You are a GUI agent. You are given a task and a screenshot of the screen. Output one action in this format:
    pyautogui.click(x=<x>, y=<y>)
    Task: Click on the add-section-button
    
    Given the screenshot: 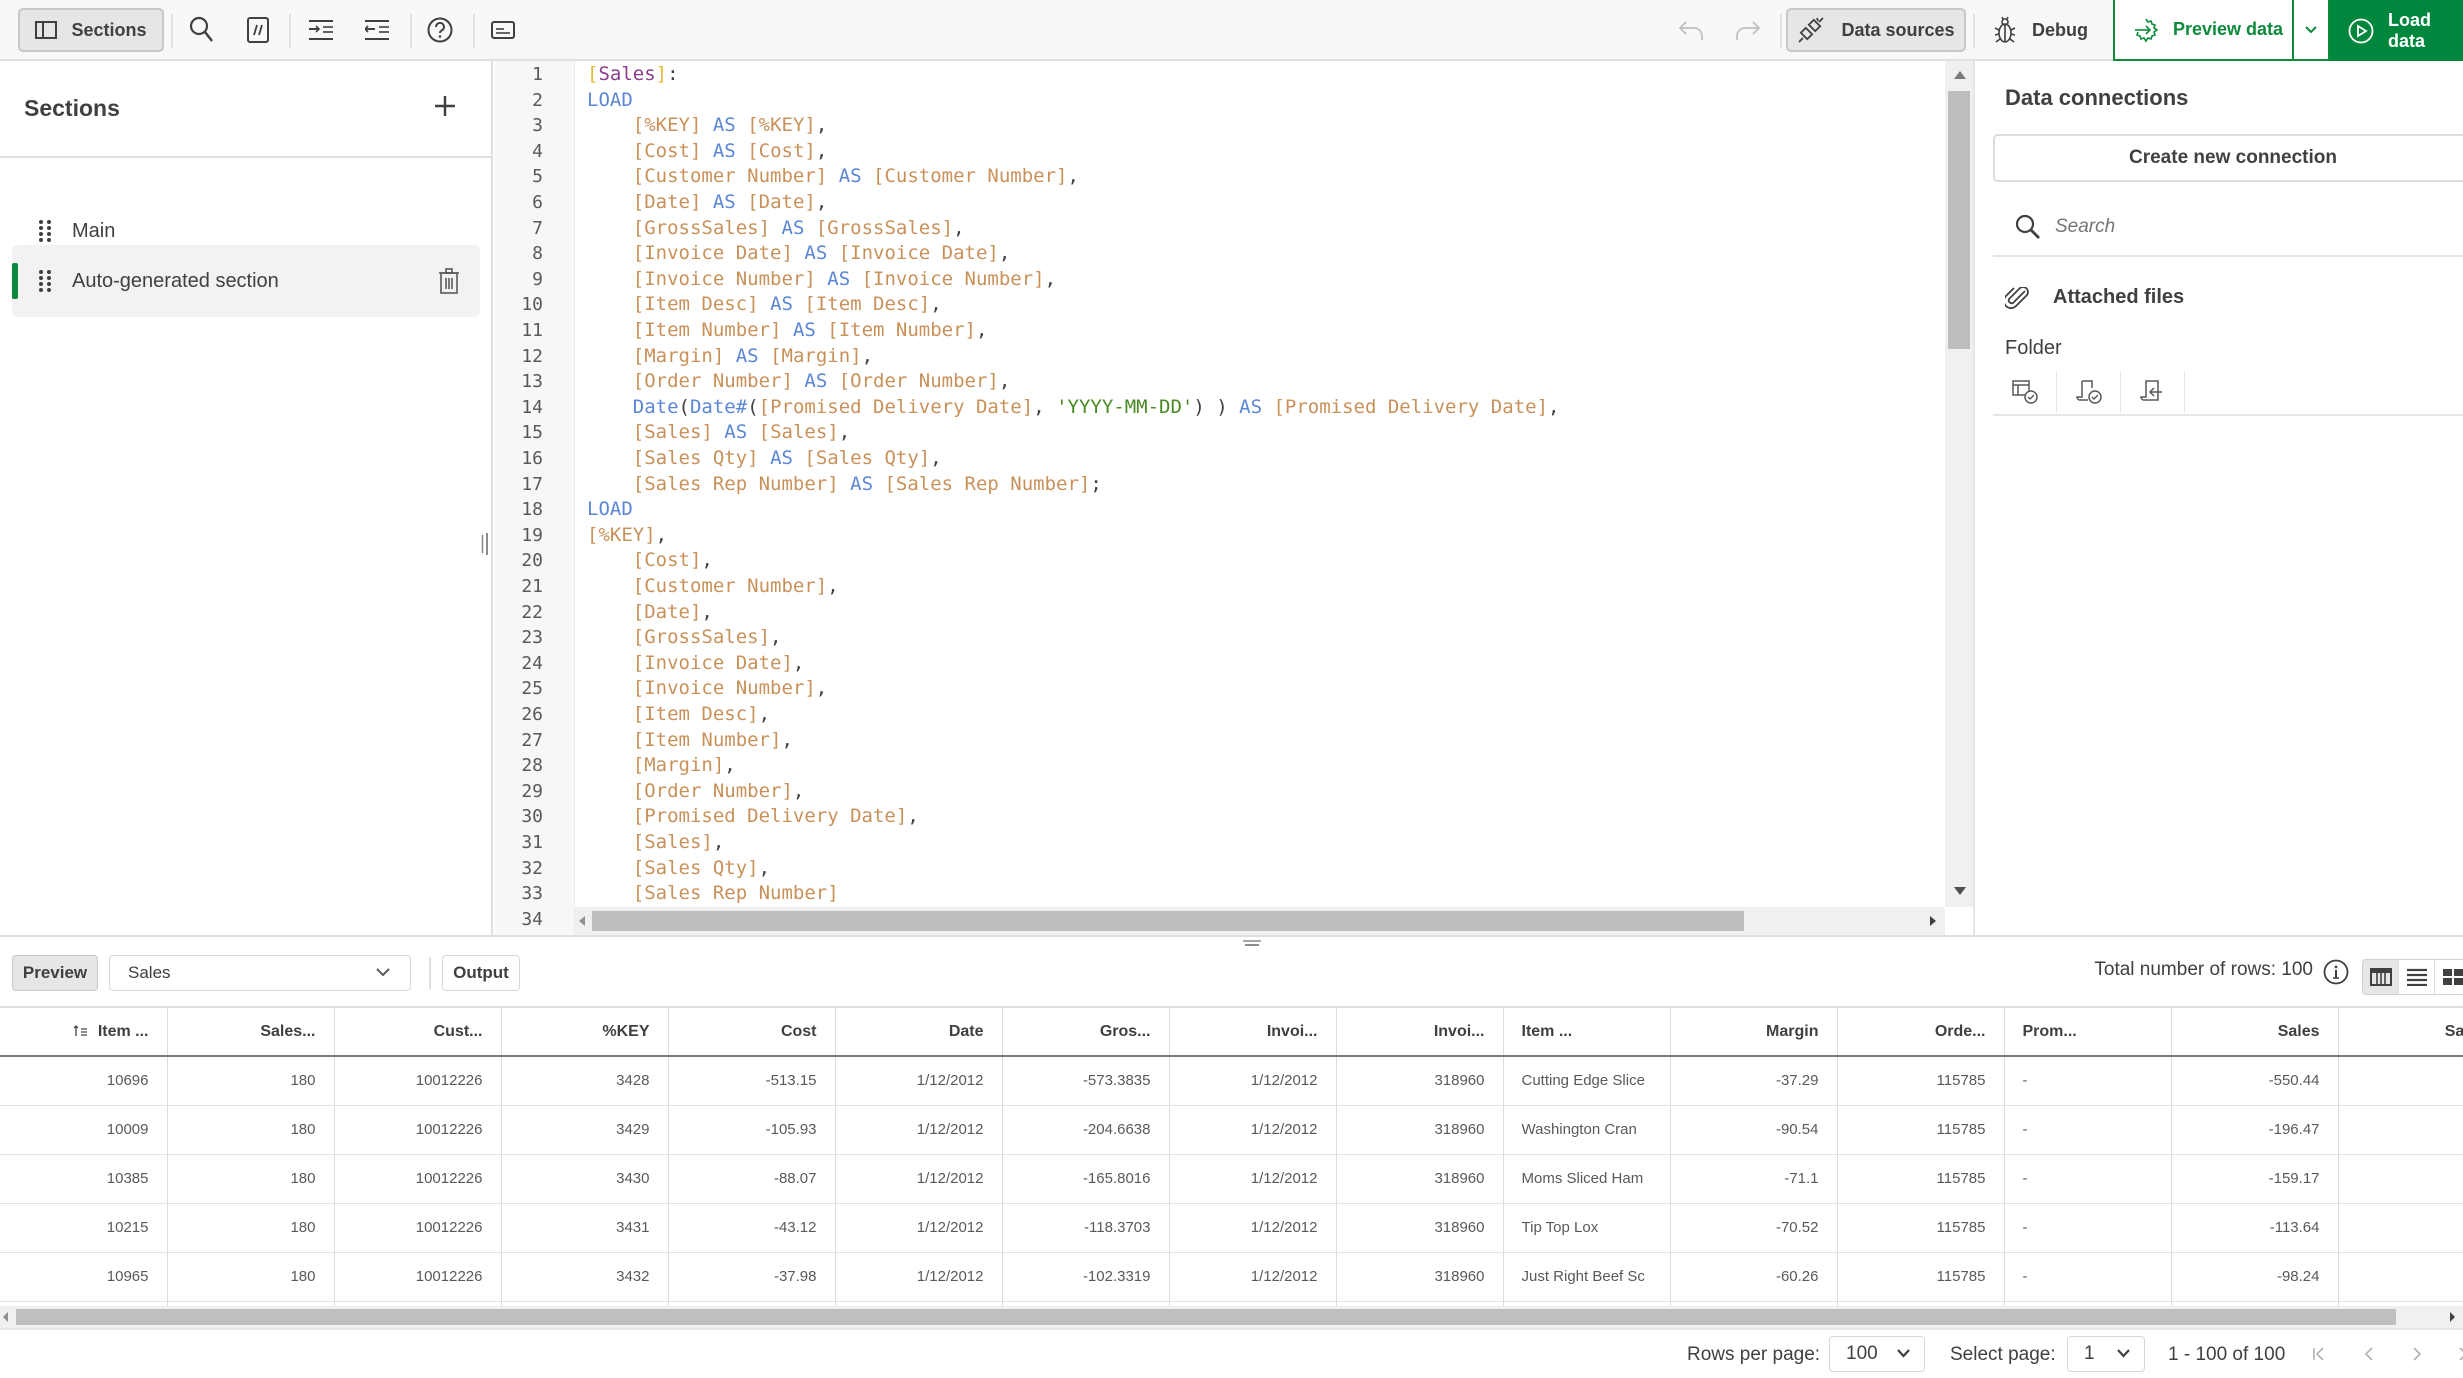 What is the action you would take?
    pyautogui.click(x=445, y=106)
    